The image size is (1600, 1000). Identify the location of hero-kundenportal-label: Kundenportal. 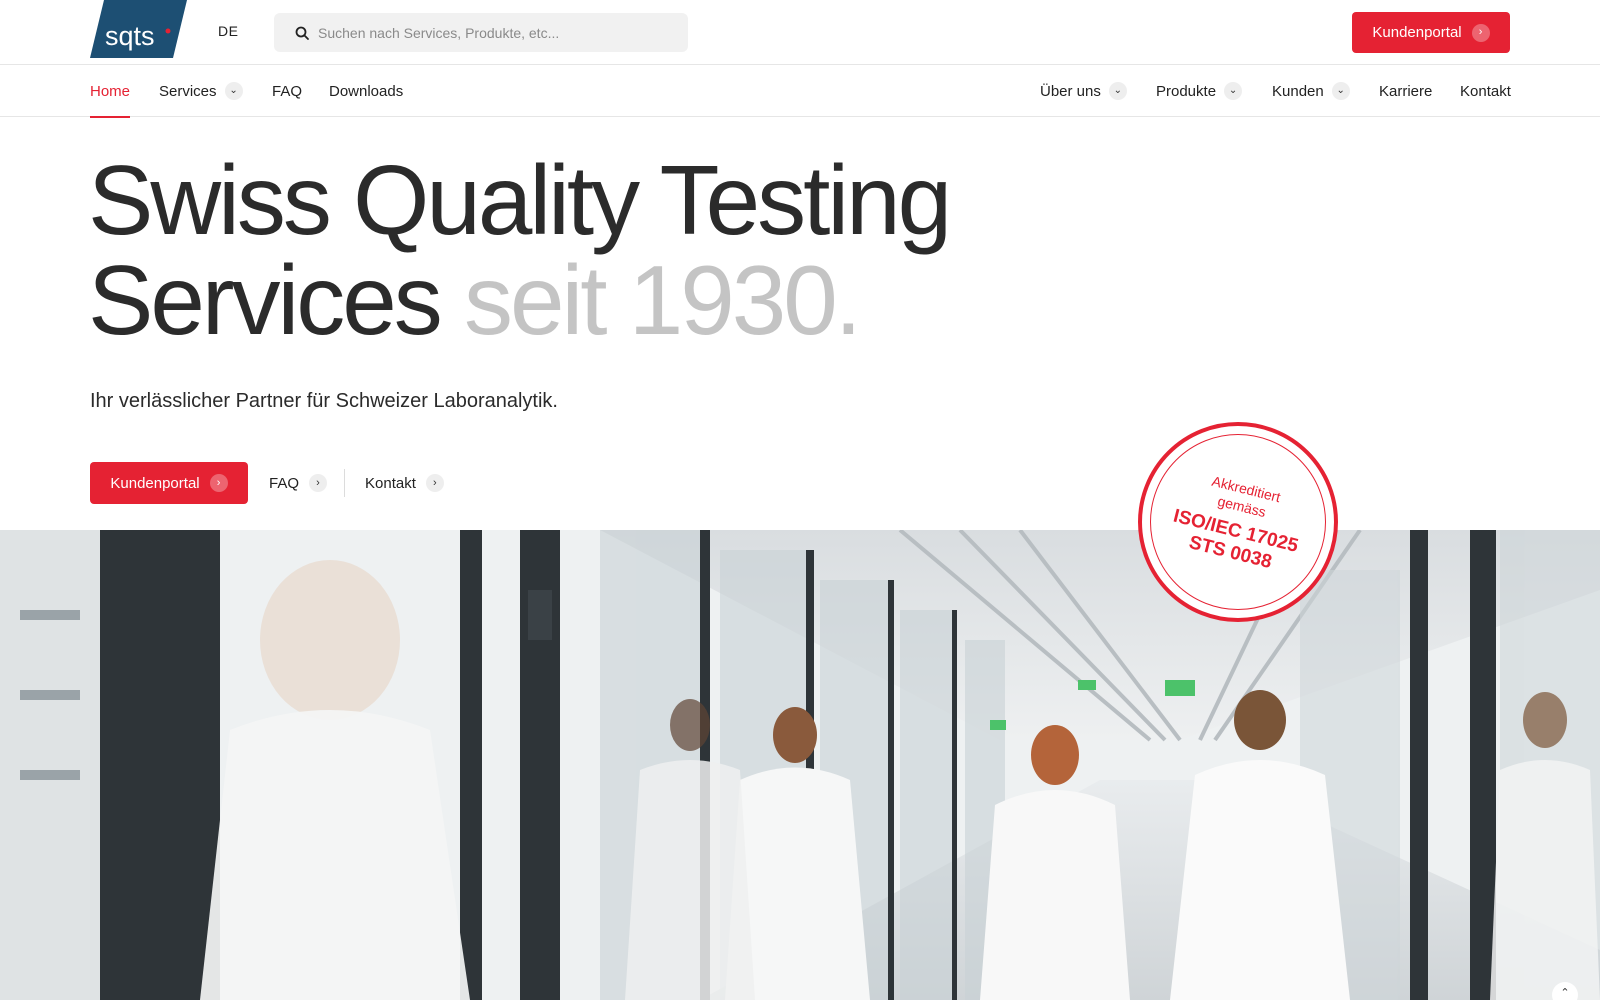
(155, 483).